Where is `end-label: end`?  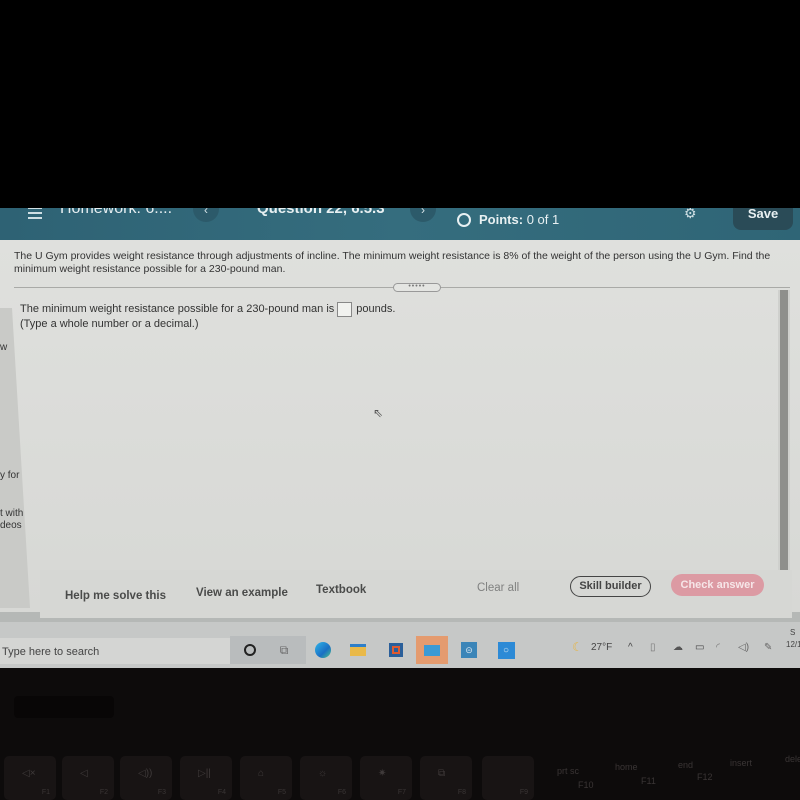 end-label: end is located at coordinates (686, 765).